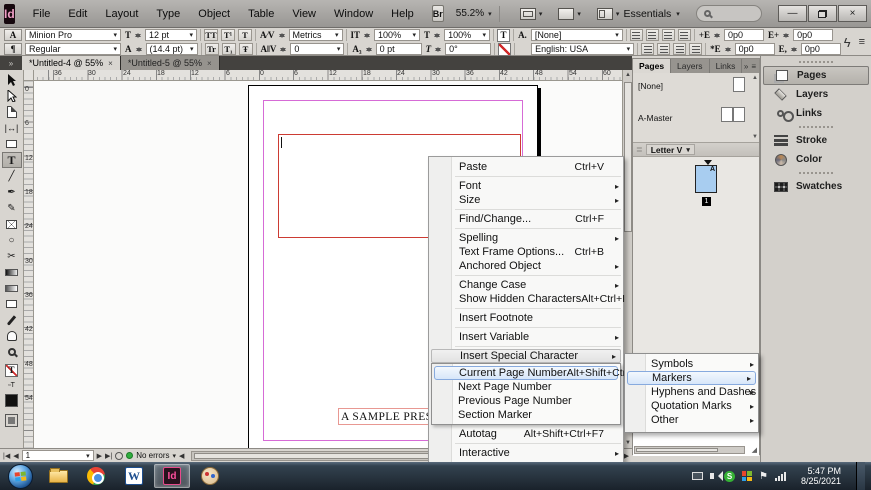  What do you see at coordinates (353, 14) in the screenshot?
I see `menu-window: Window` at bounding box center [353, 14].